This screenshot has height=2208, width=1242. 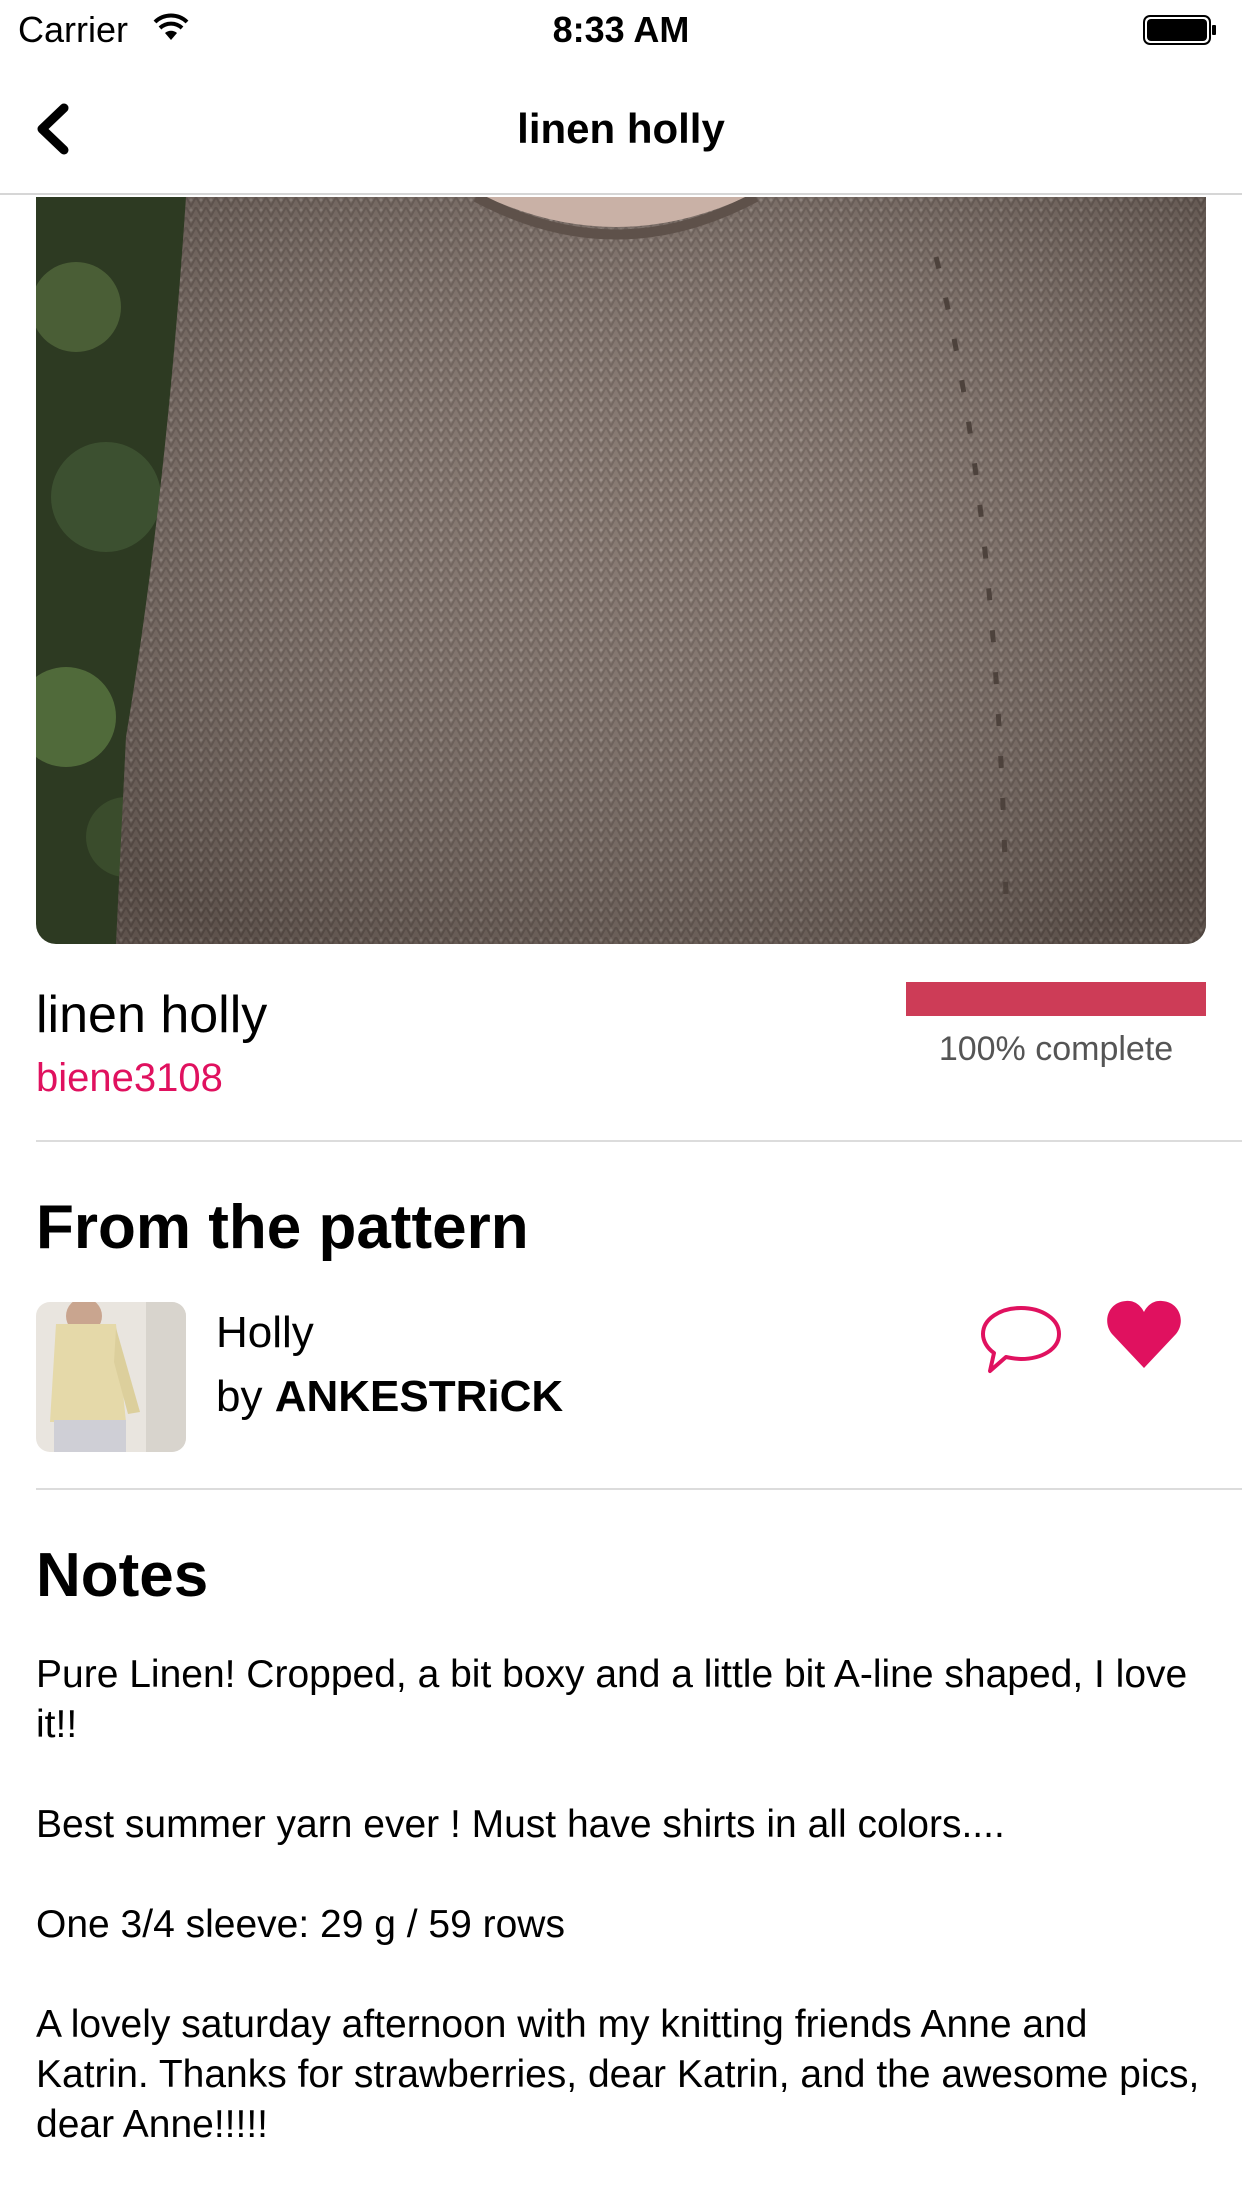 I want to click on status-time: 8:33 AM, so click(x=621, y=29).